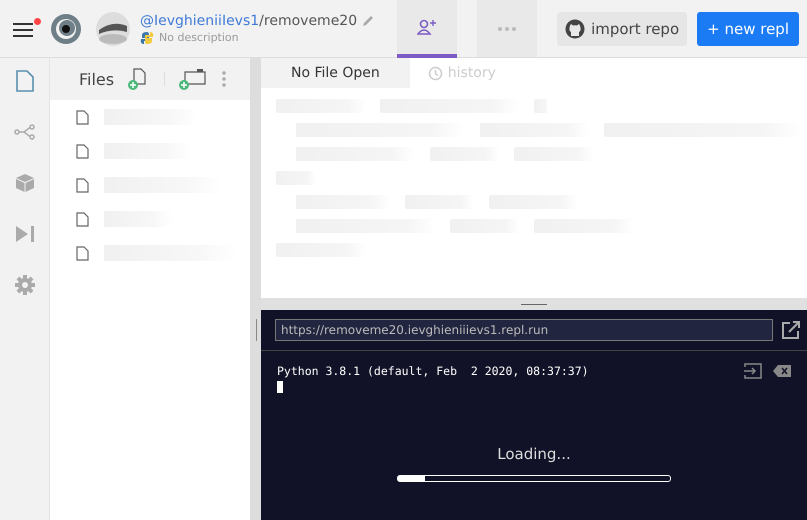 This screenshot has width=807, height=520. I want to click on settings-icon, so click(24, 285).